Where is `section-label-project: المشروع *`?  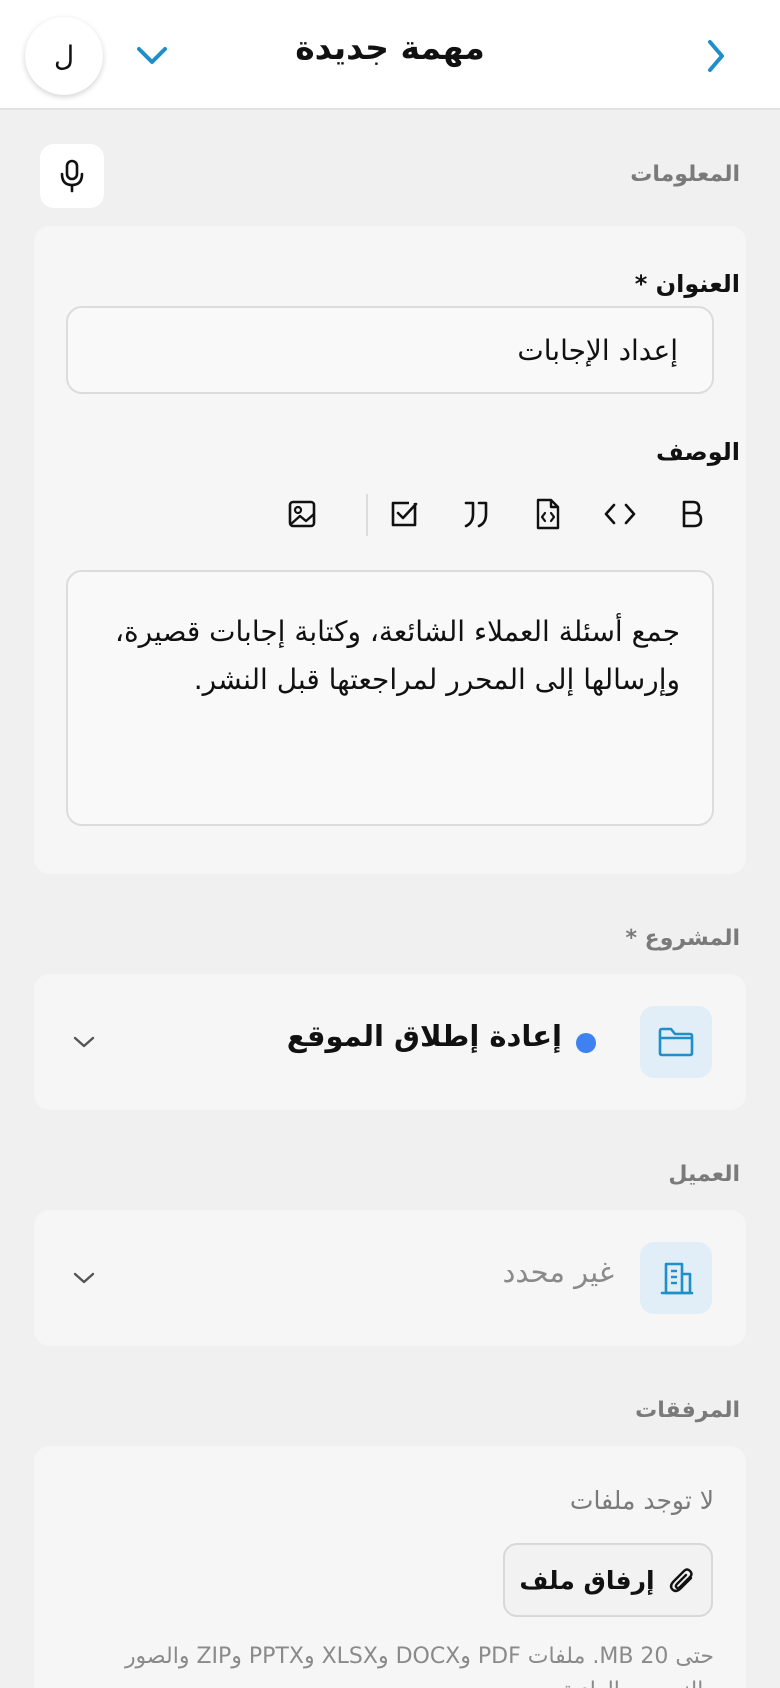 section-label-project: المشروع * is located at coordinates (683, 938).